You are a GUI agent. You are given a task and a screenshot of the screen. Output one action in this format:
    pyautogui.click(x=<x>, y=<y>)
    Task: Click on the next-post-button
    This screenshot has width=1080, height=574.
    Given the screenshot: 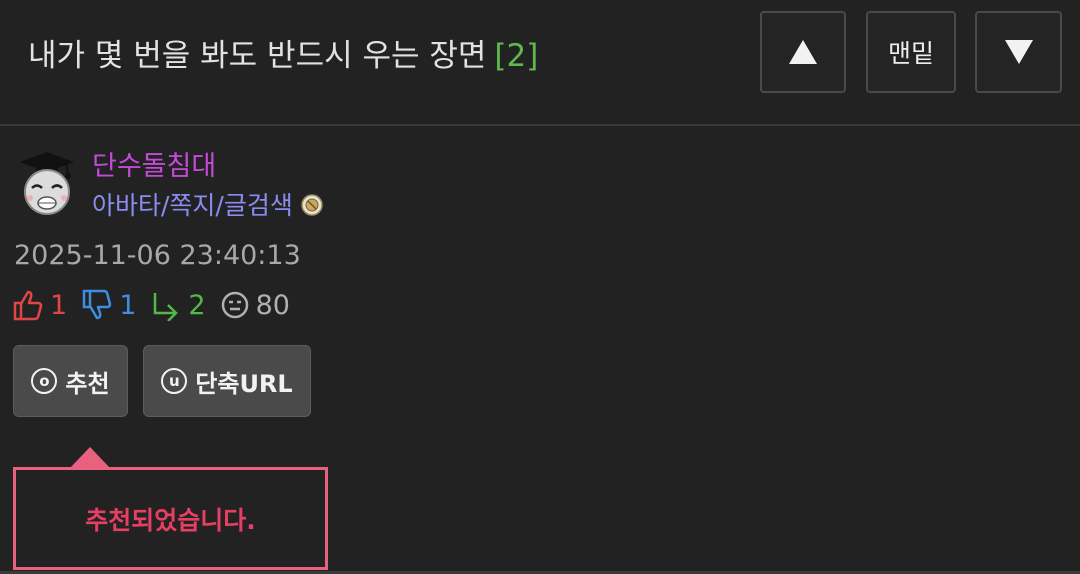 What is the action you would take?
    pyautogui.click(x=1018, y=52)
    